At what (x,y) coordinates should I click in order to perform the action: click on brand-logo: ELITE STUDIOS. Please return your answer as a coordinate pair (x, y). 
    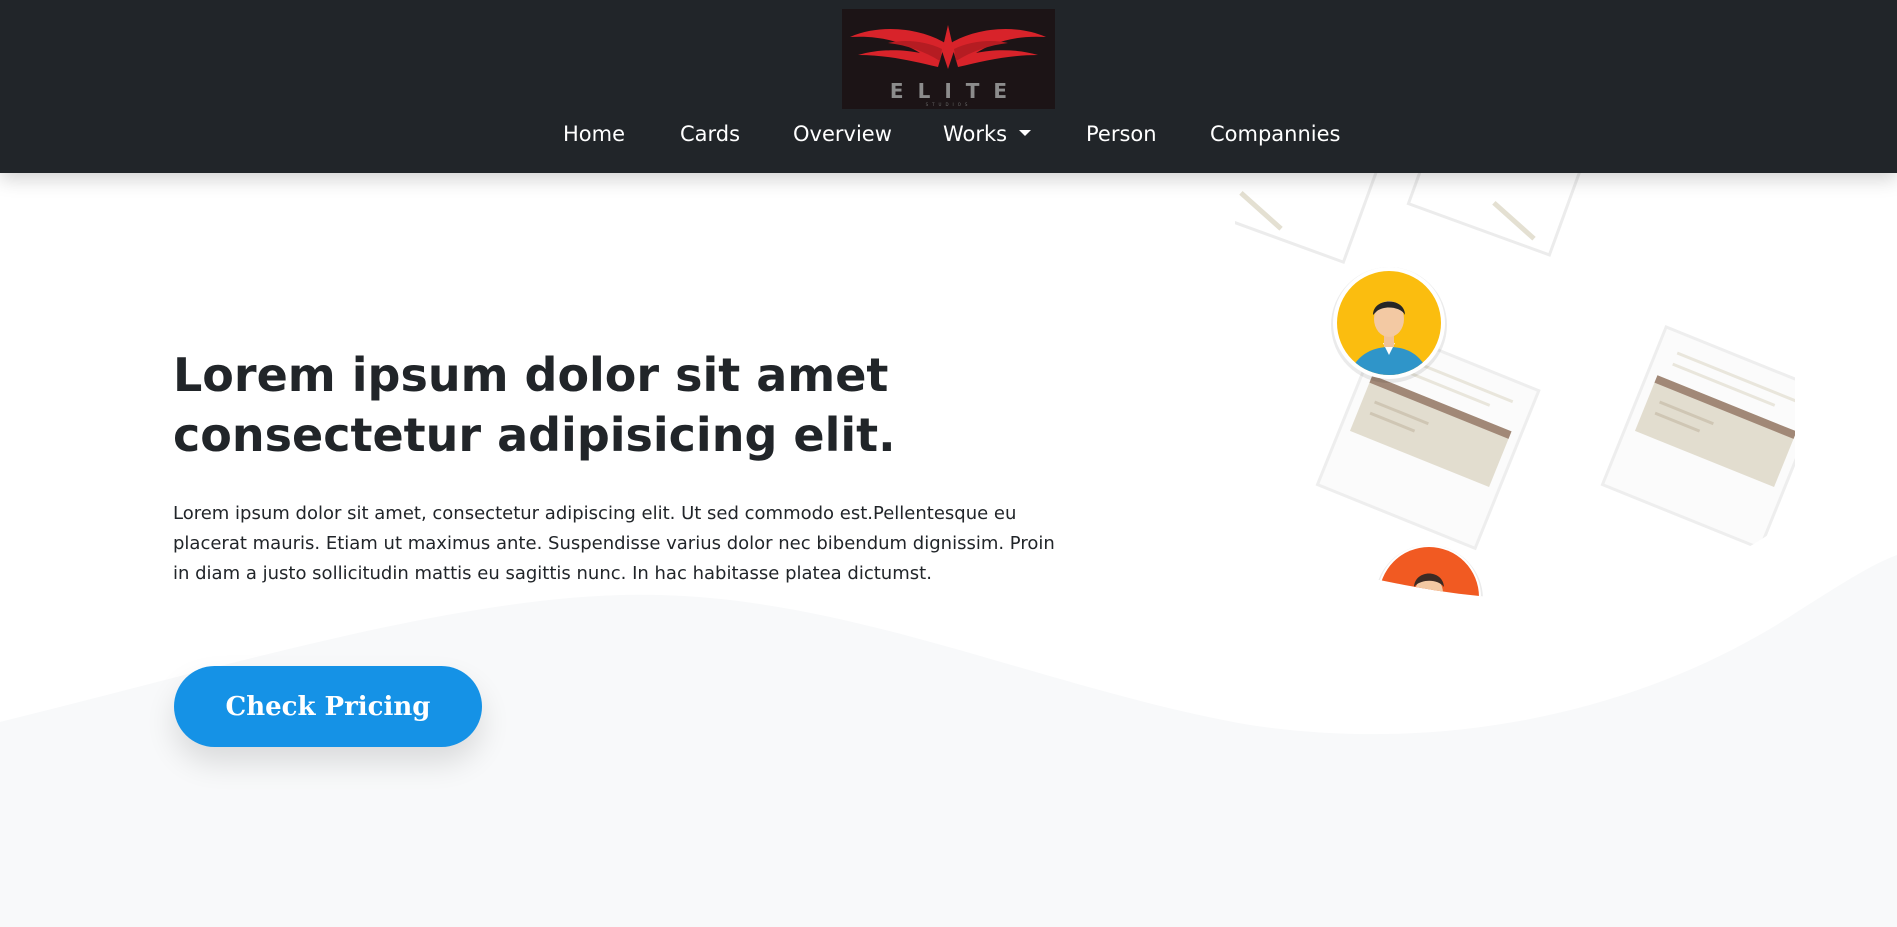
    Looking at the image, I should click on (948, 59).